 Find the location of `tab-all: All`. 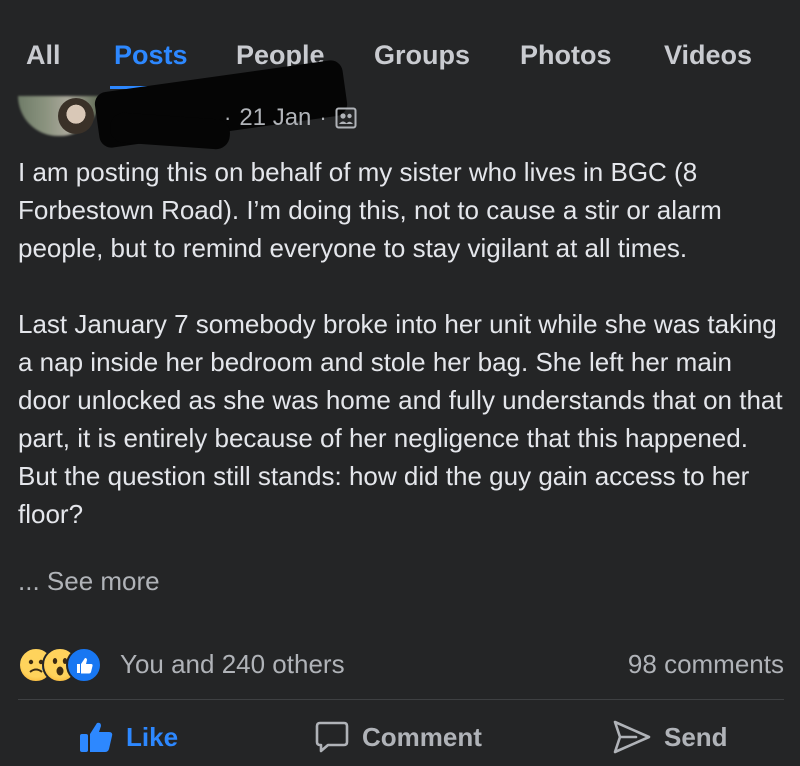

tab-all: All is located at coordinates (43, 55).